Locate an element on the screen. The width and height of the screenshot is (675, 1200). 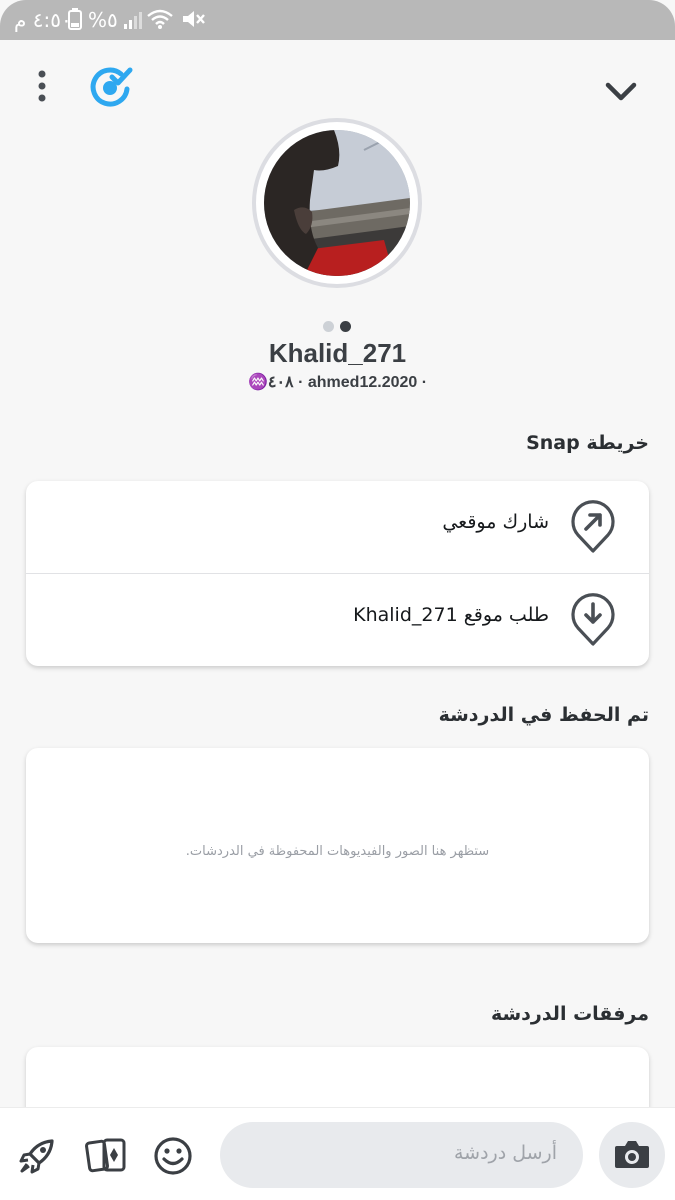
friend-check-icon is located at coordinates (111, 87).